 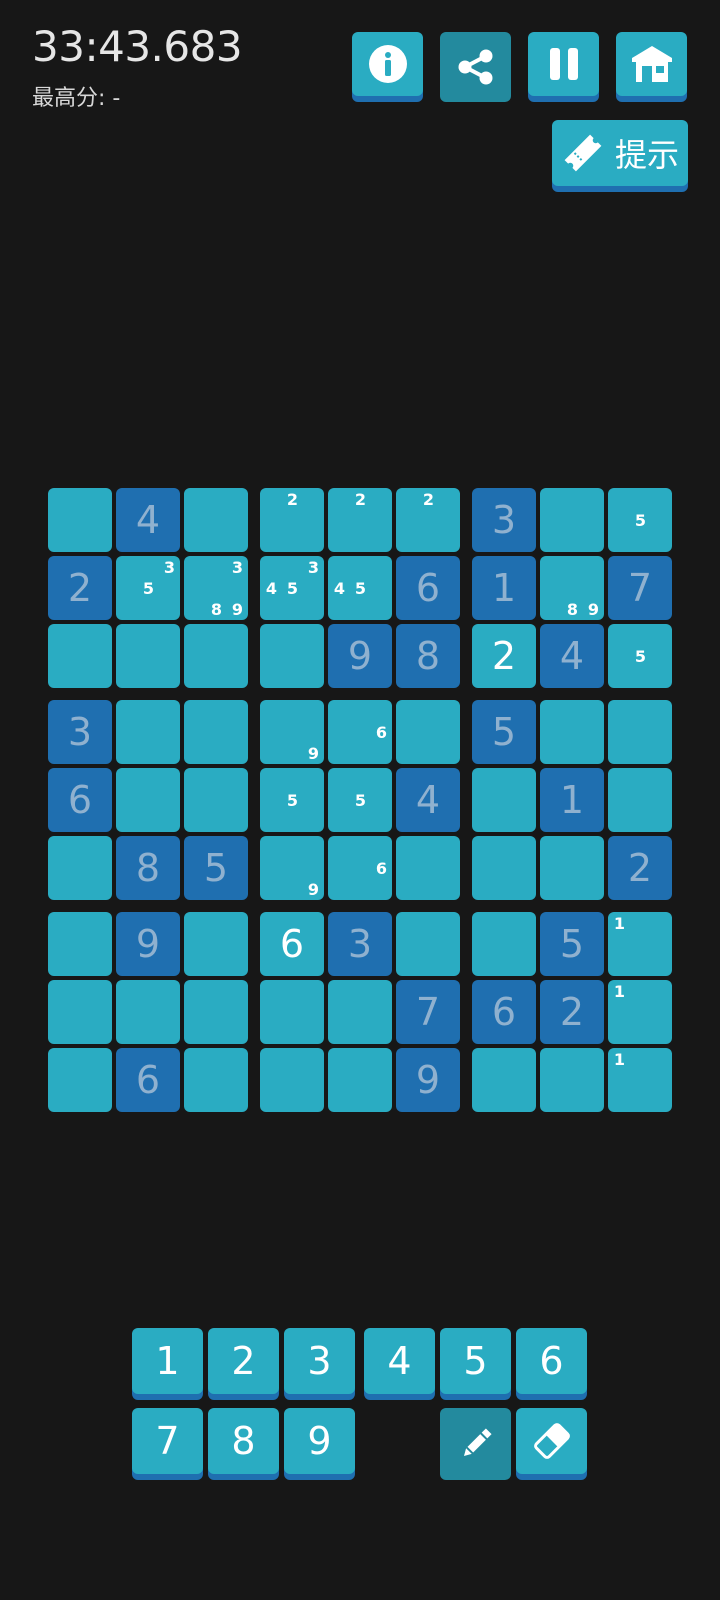 What do you see at coordinates (551, 1361) in the screenshot?
I see `digit-button-6: 6` at bounding box center [551, 1361].